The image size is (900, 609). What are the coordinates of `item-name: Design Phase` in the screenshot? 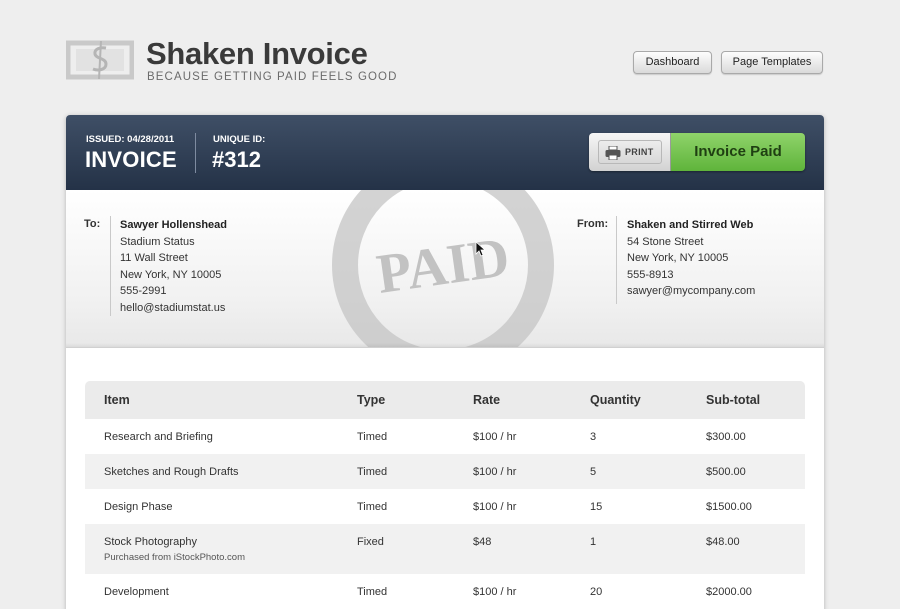 It's located at (138, 507).